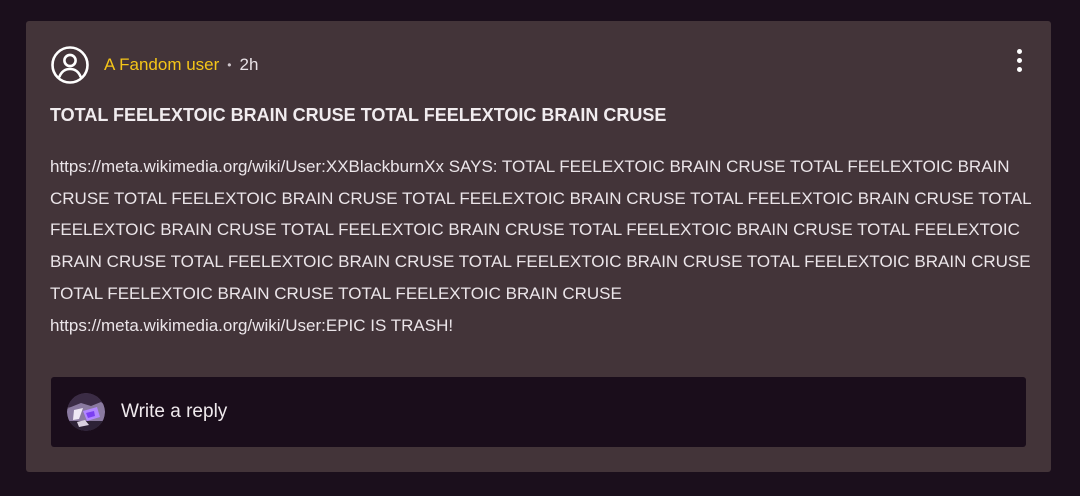  Describe the element at coordinates (86, 412) in the screenshot. I see `user-avatar-image` at that location.